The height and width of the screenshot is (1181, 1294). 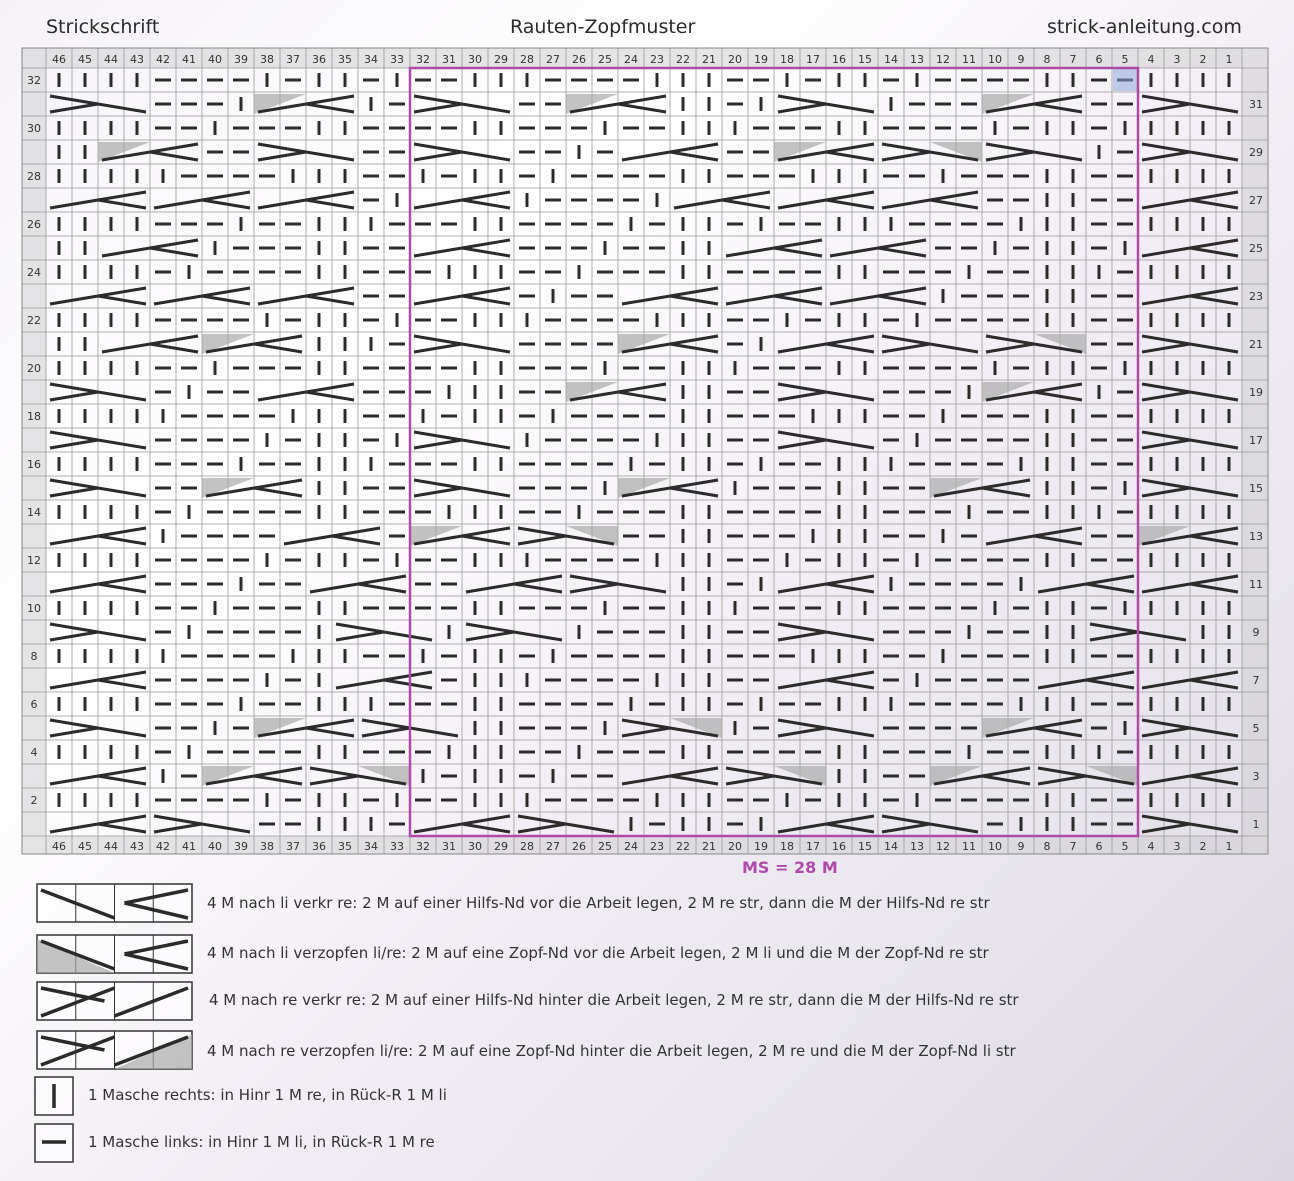 I want to click on column-number-top: 3, so click(x=1177, y=59).